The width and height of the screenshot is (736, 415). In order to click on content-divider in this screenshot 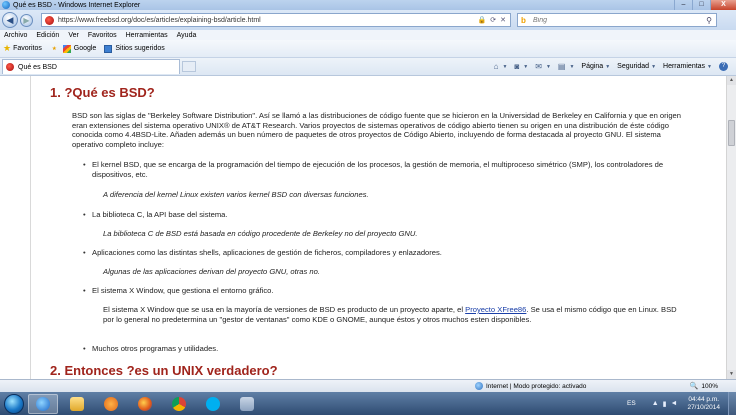, I will do `click(30, 227)`.